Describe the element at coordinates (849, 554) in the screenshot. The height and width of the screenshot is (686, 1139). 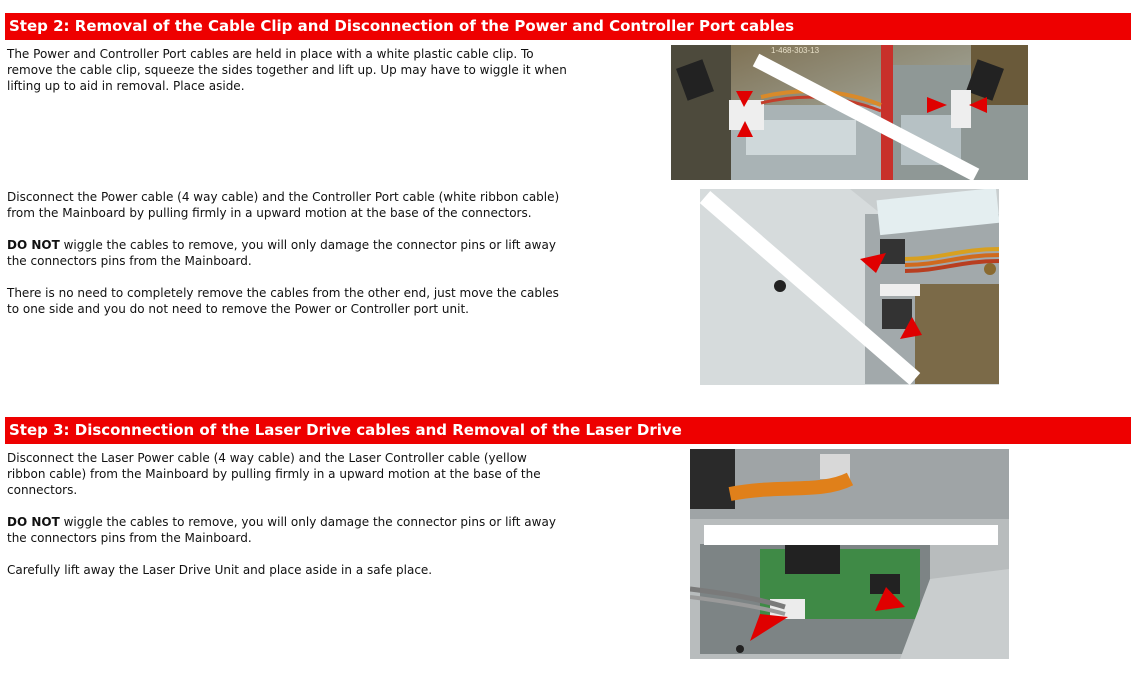
I see `photo-laser-drive` at that location.